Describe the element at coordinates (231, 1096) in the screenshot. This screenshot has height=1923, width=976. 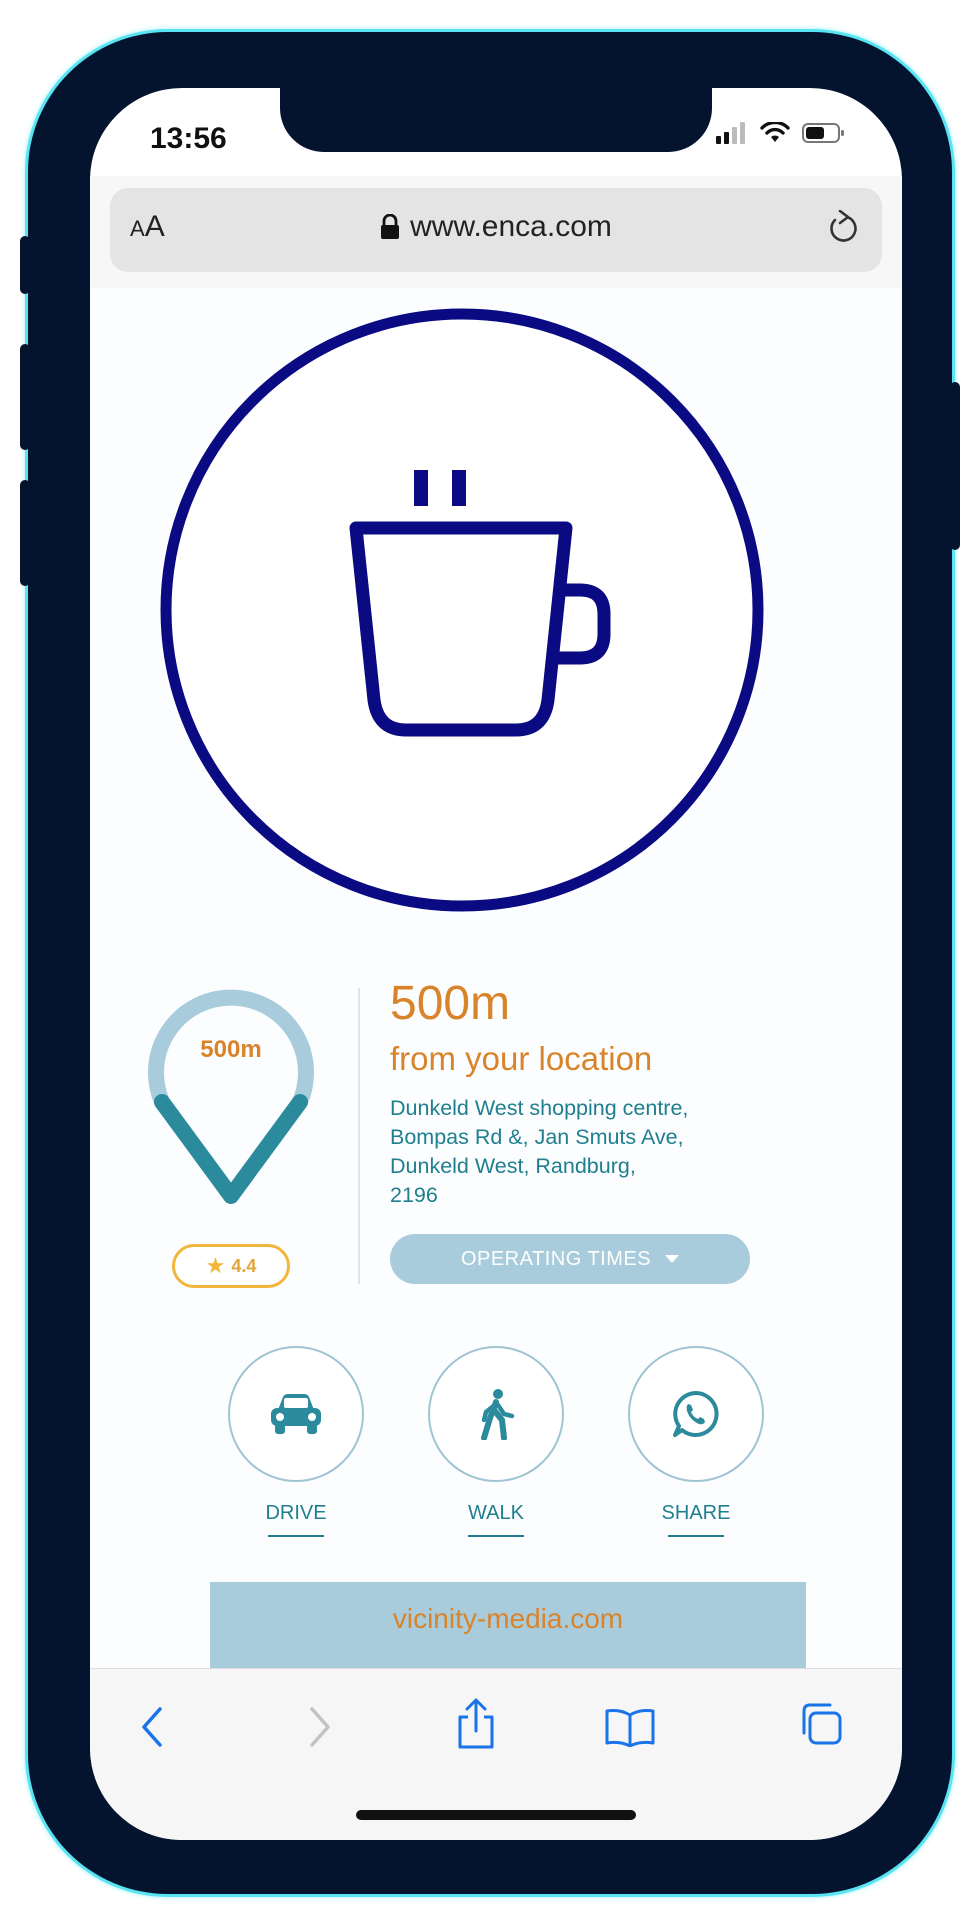
I see `location-pin-icon` at that location.